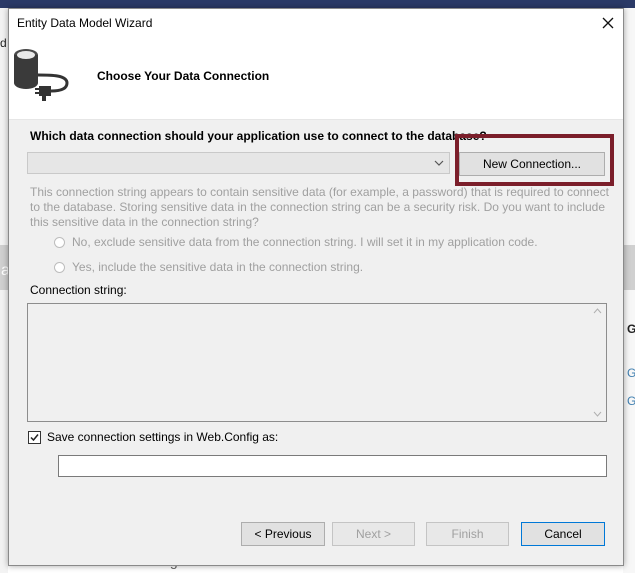 The height and width of the screenshot is (573, 635). I want to click on background-title-bar, so click(317, 4).